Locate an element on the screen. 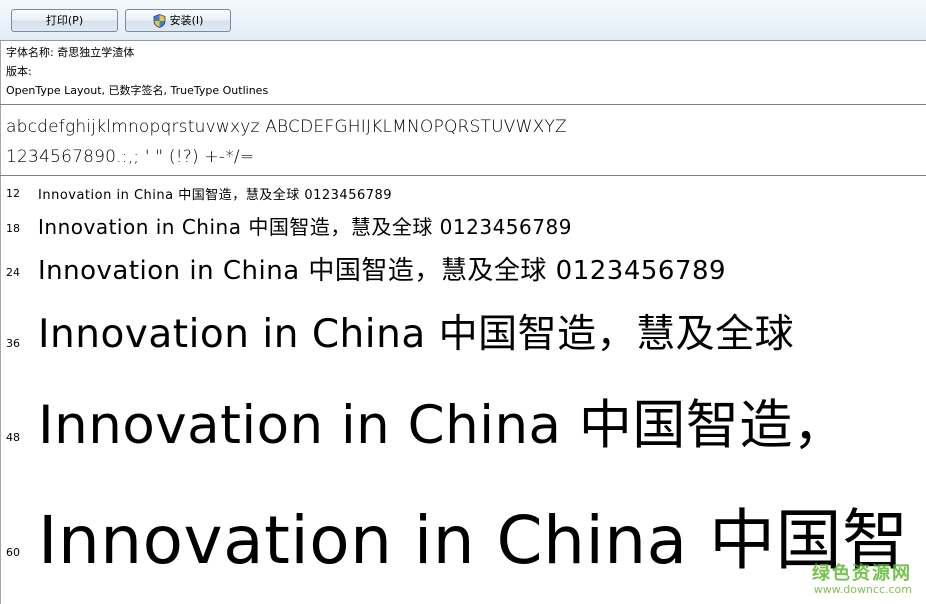 Image resolution: width=926 pixels, height=604 pixels. sample-size-label: 12 is located at coordinates (13, 193).